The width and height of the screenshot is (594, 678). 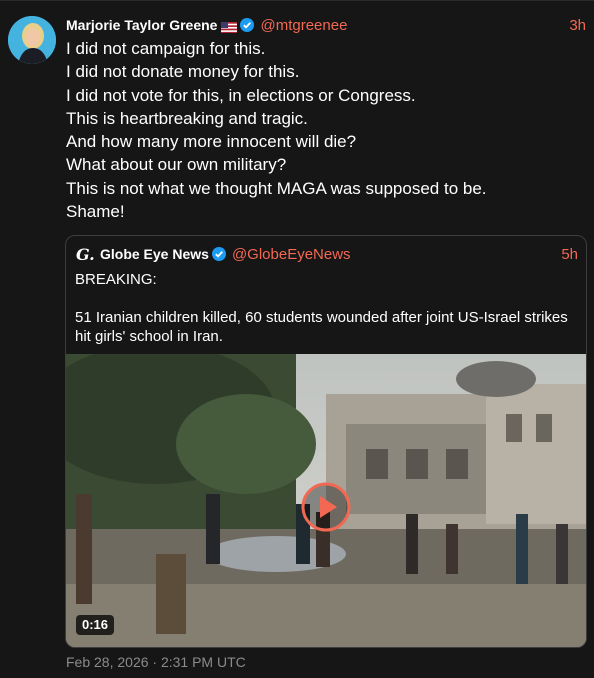 I want to click on video-duration: 0:16, so click(x=95, y=625).